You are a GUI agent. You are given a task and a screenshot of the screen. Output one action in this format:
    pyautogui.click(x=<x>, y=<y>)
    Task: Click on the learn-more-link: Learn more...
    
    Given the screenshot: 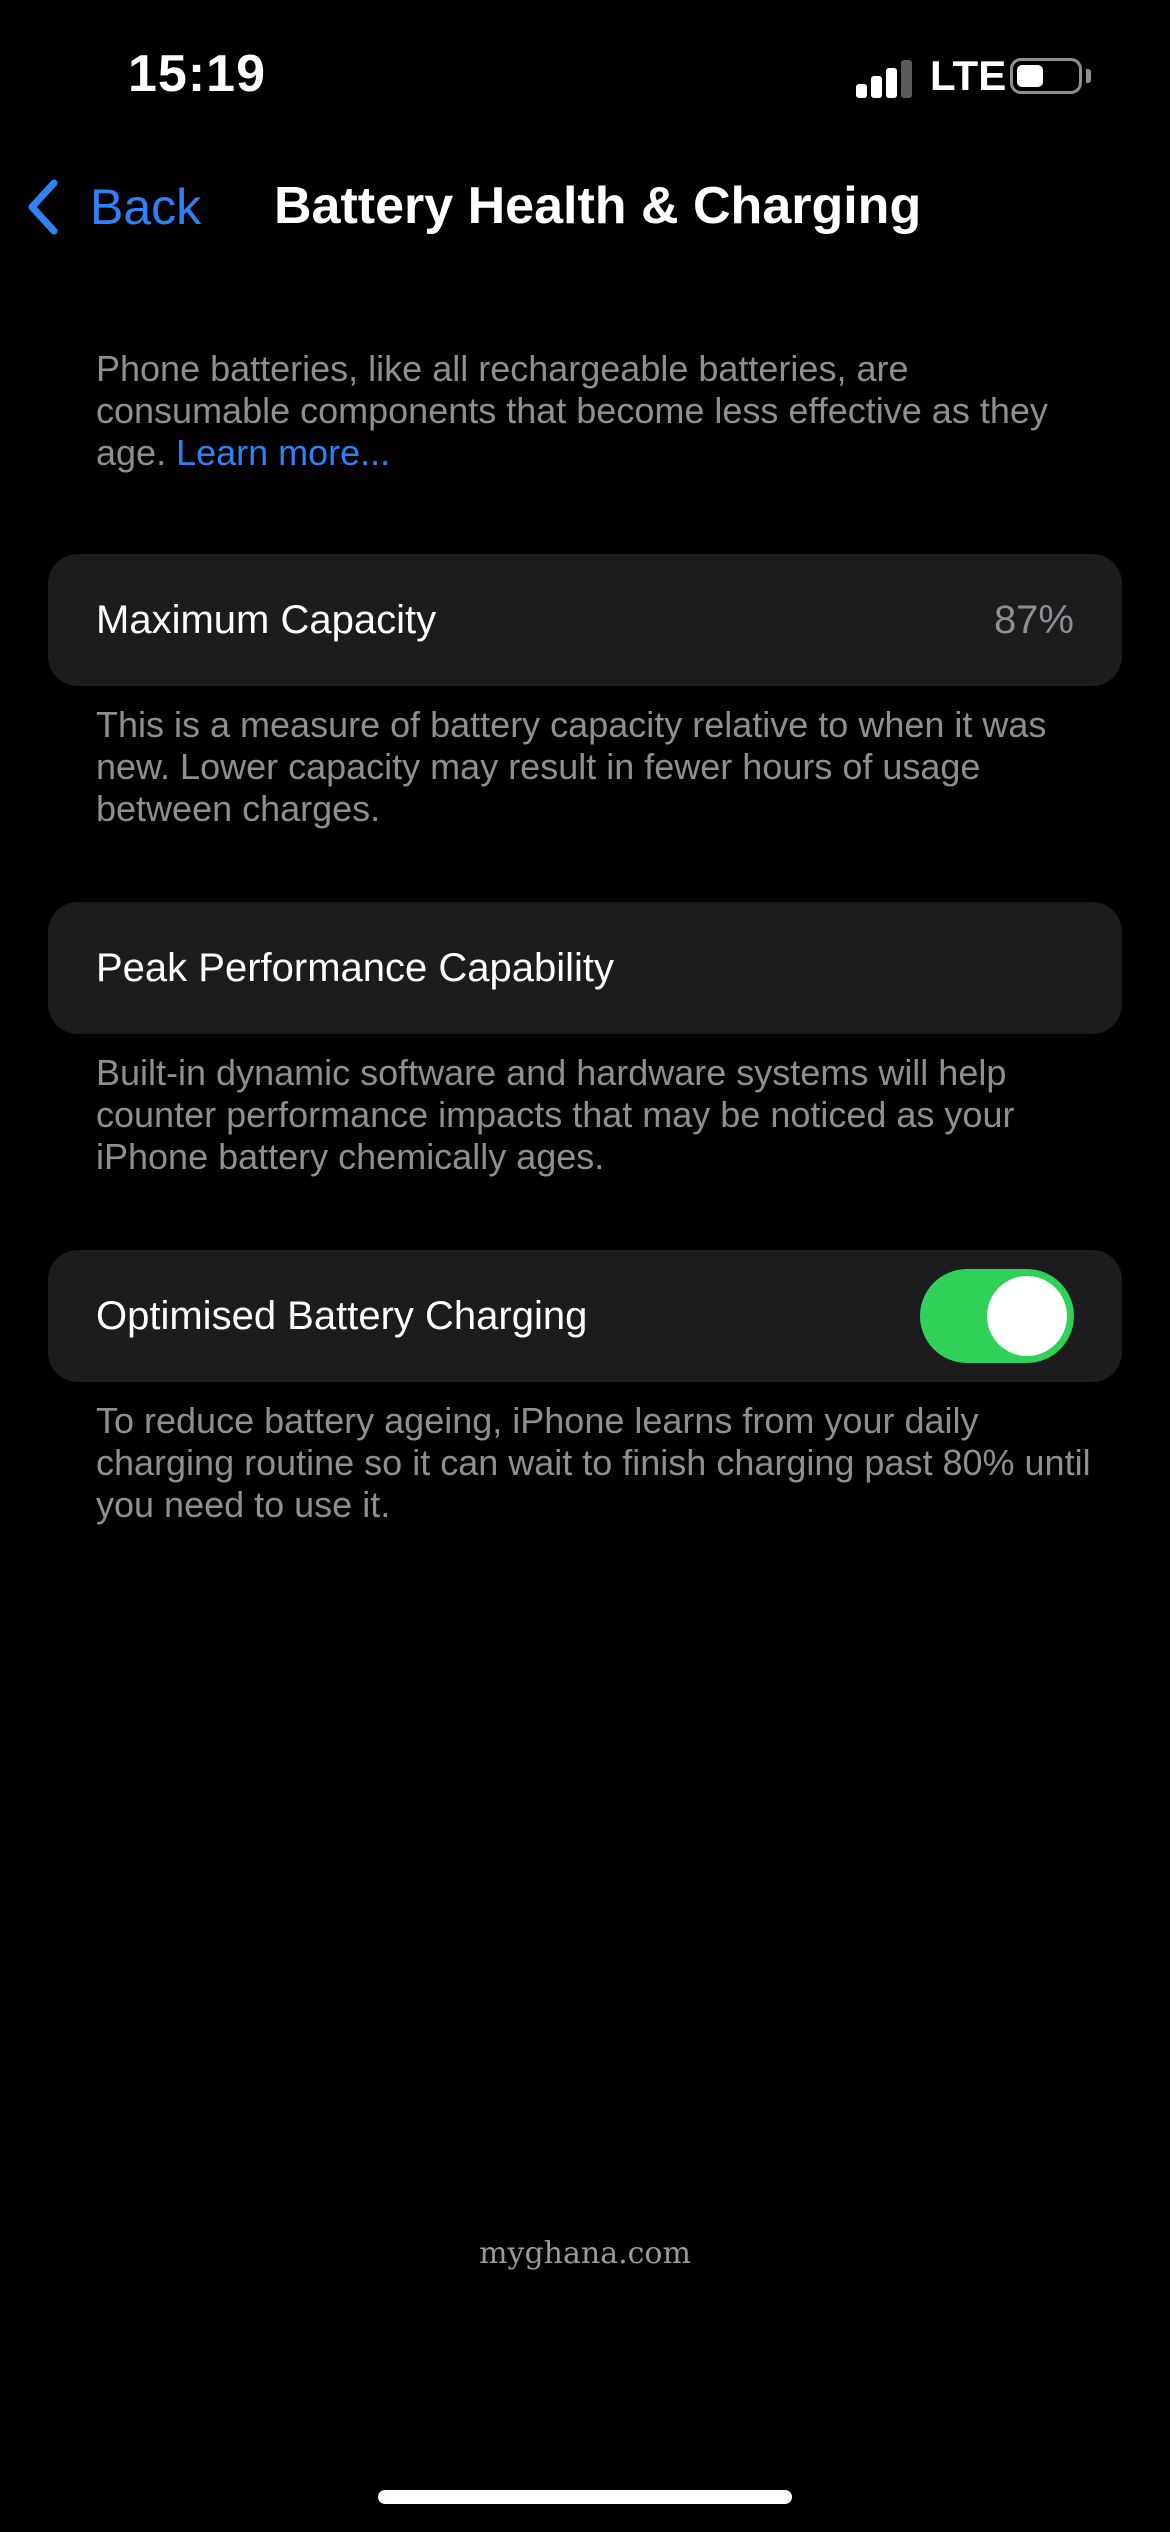 What is the action you would take?
    pyautogui.click(x=283, y=452)
    